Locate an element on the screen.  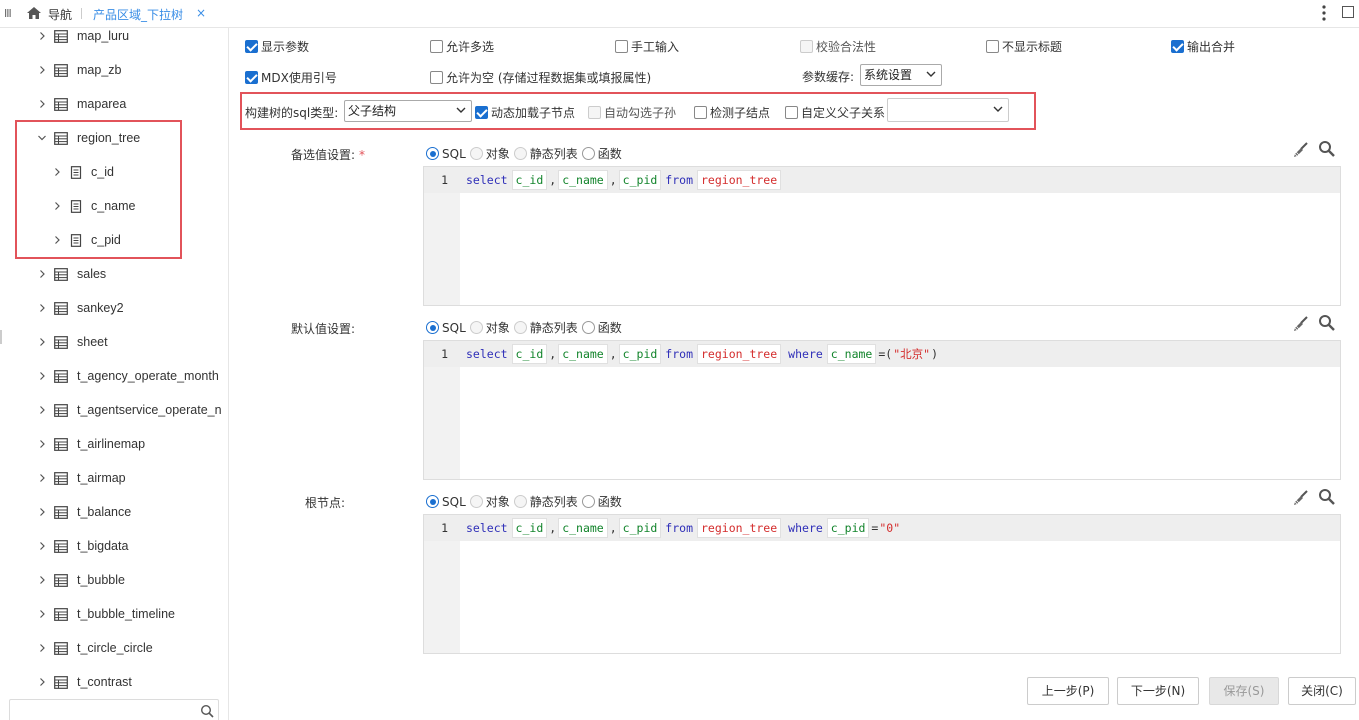
home-icon is located at coordinates (34, 13).